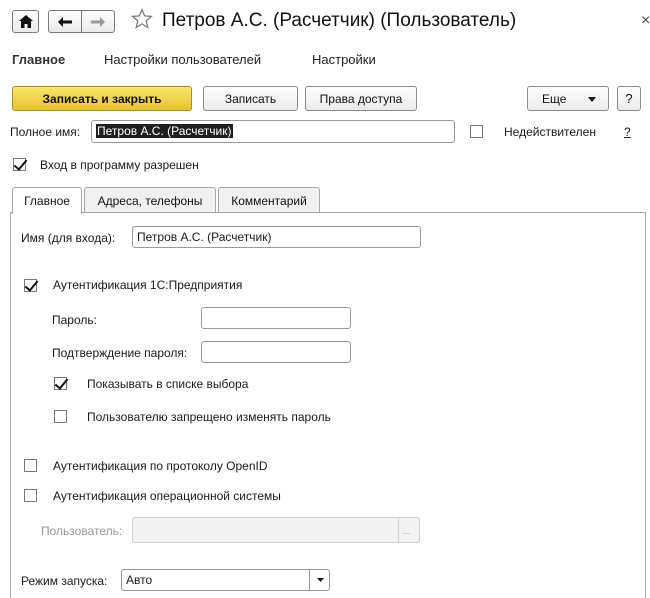 The width and height of the screenshot is (650, 598). I want to click on more-button: Еще, so click(568, 98).